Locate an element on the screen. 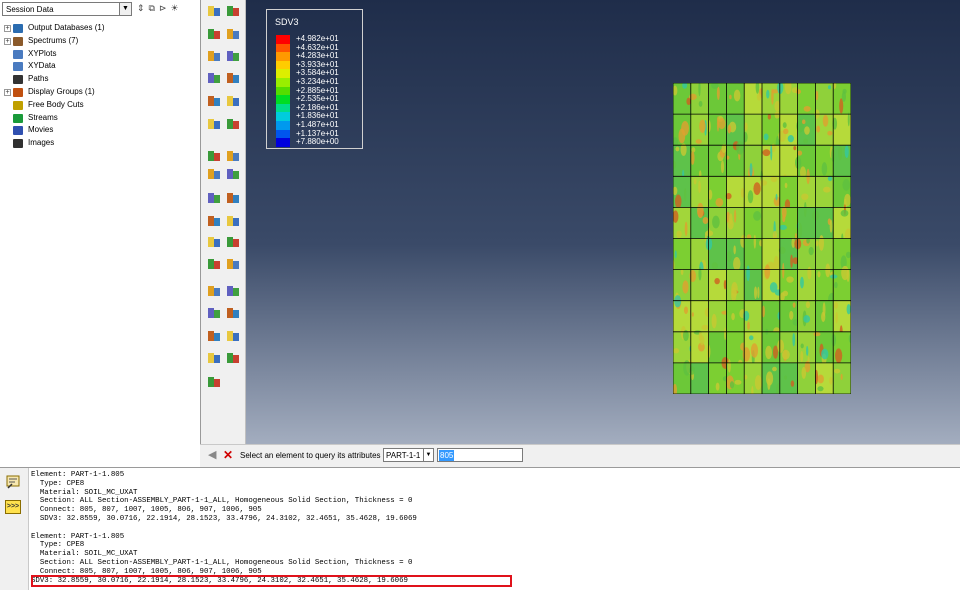  common-plot-options-icon is located at coordinates (214, 291).